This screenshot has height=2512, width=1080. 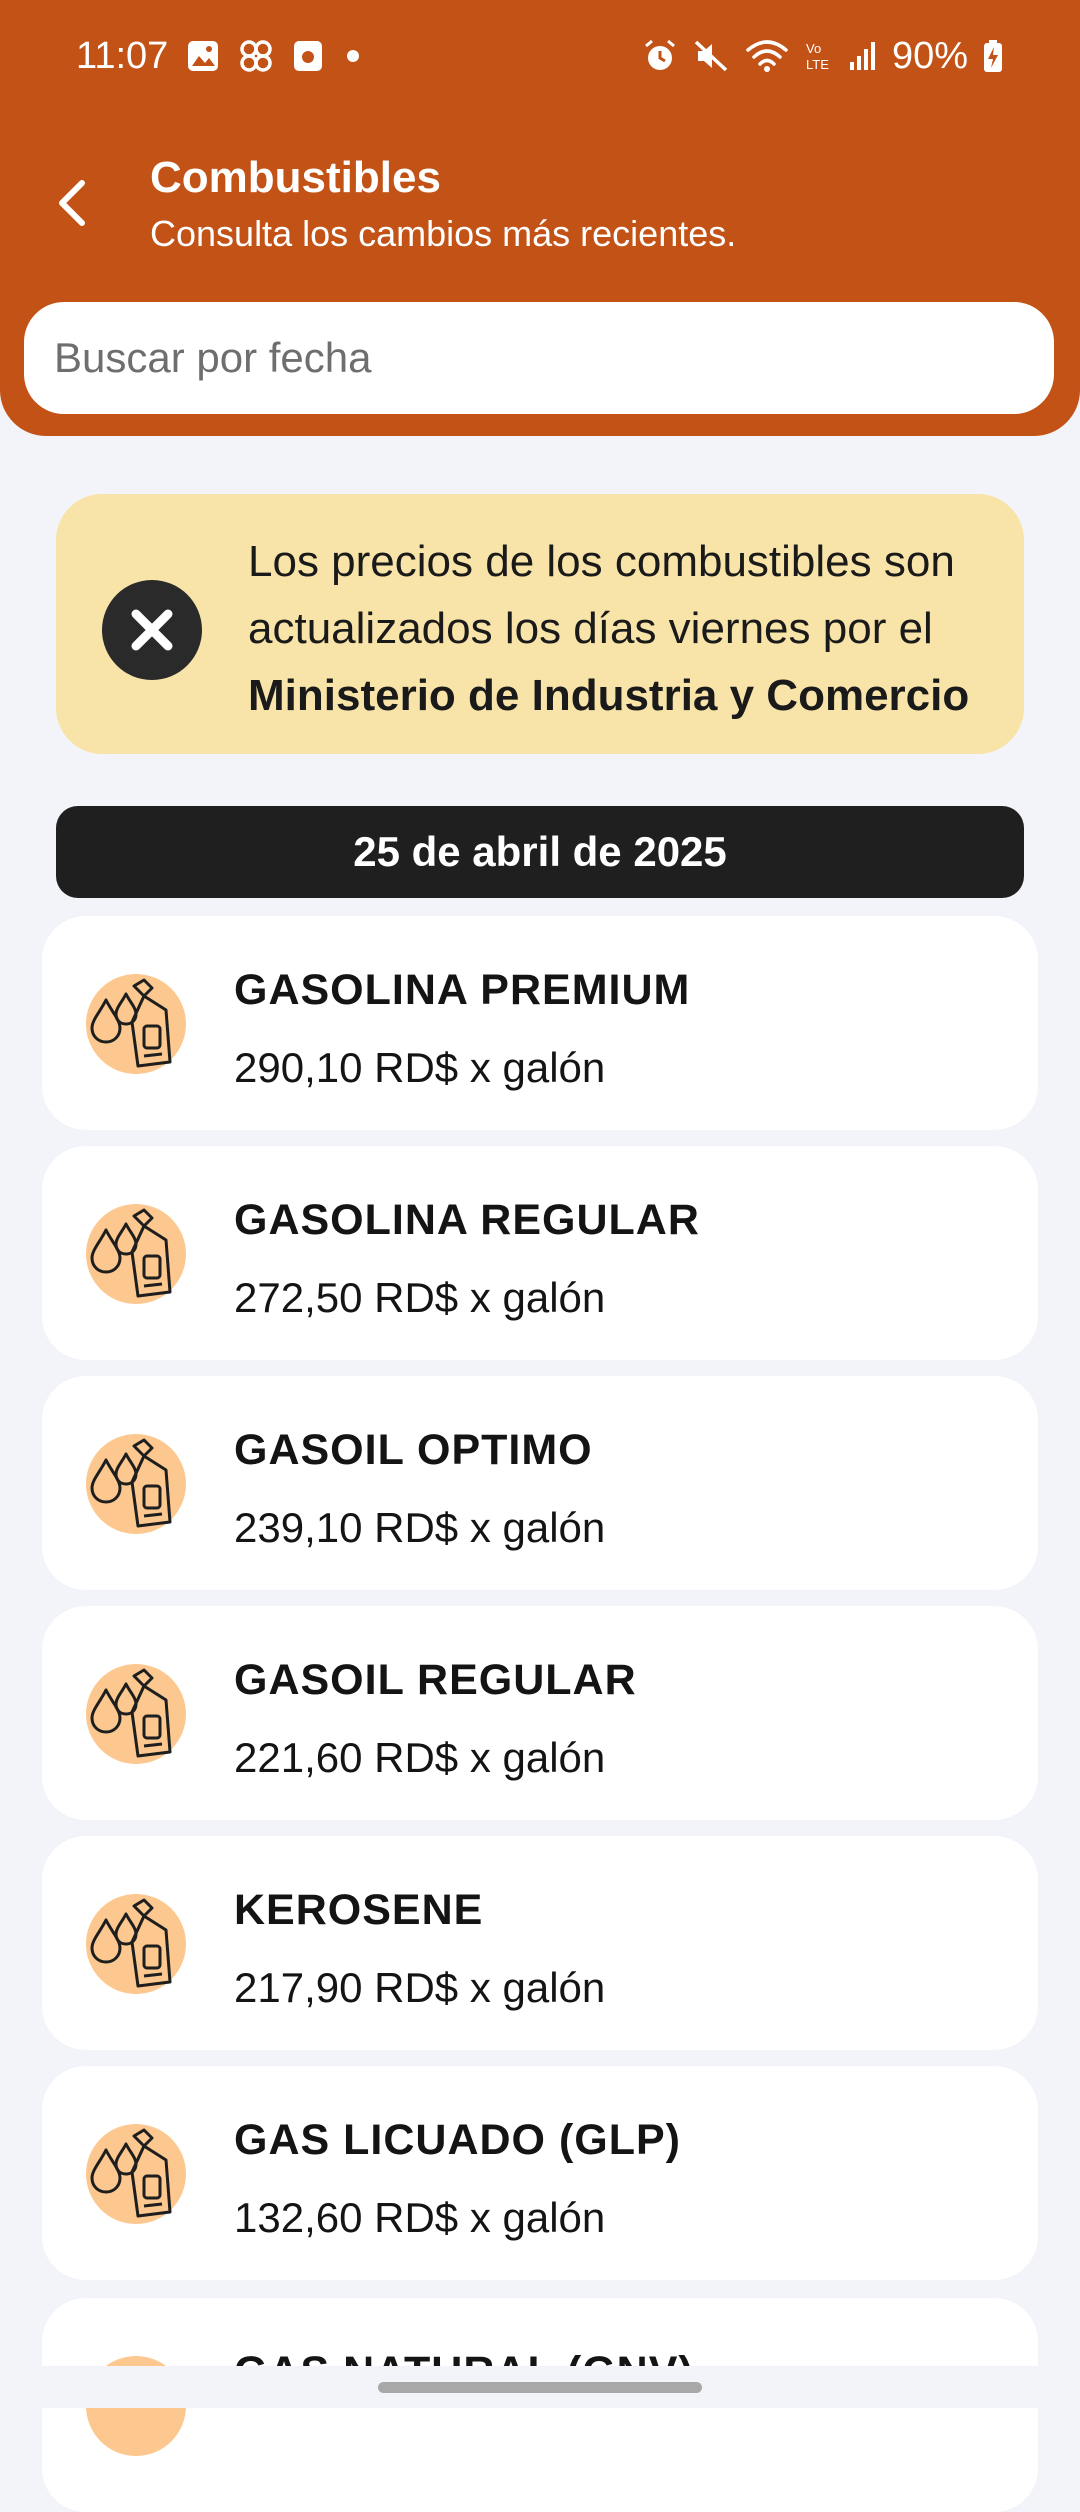 I want to click on battery-percent: 90%, so click(x=929, y=56).